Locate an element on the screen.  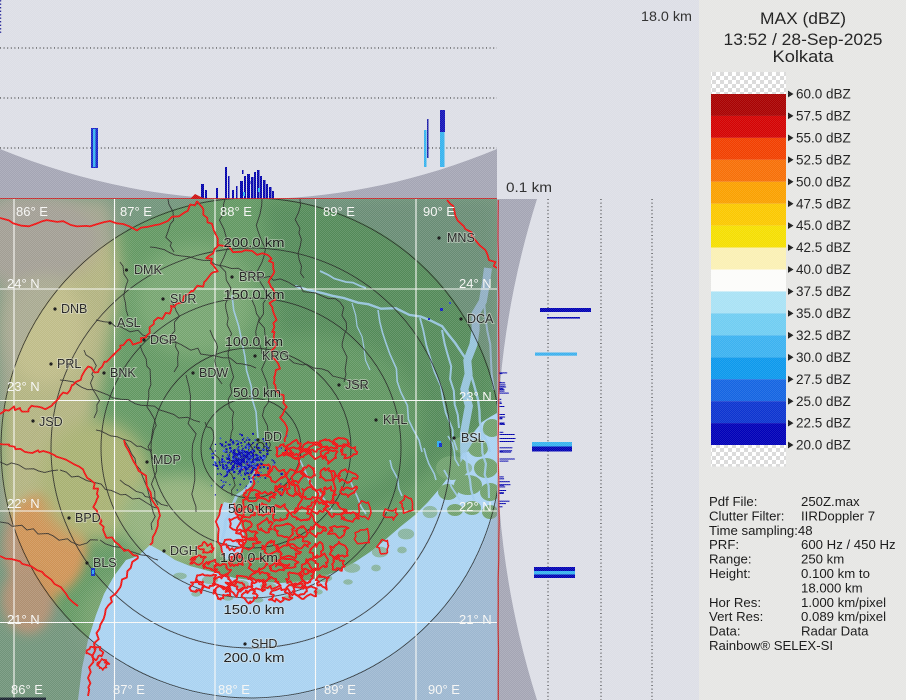
svg-text: 18.0 km is located at coordinates (666, 16).